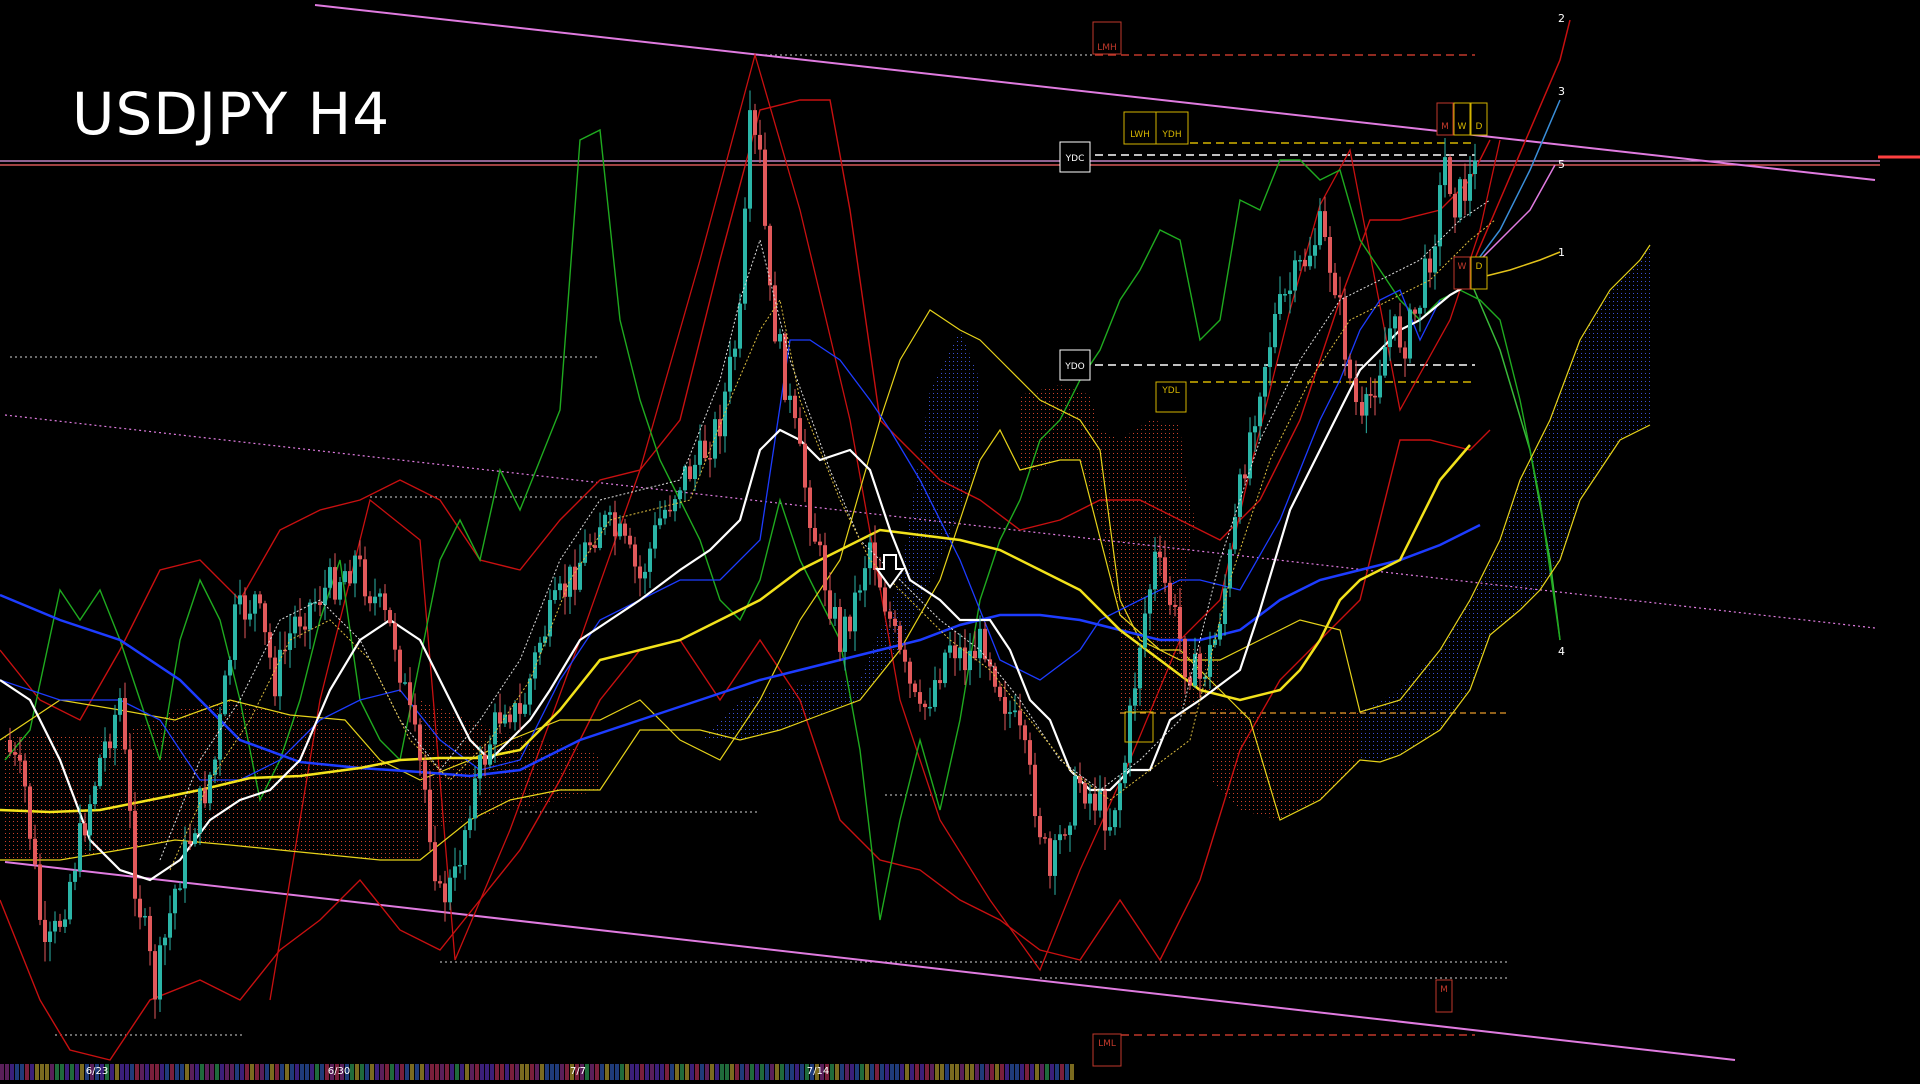 The height and width of the screenshot is (1084, 1920). Describe the element at coordinates (97, 1071) in the screenshot. I see `date-label-1: 6/23` at that location.